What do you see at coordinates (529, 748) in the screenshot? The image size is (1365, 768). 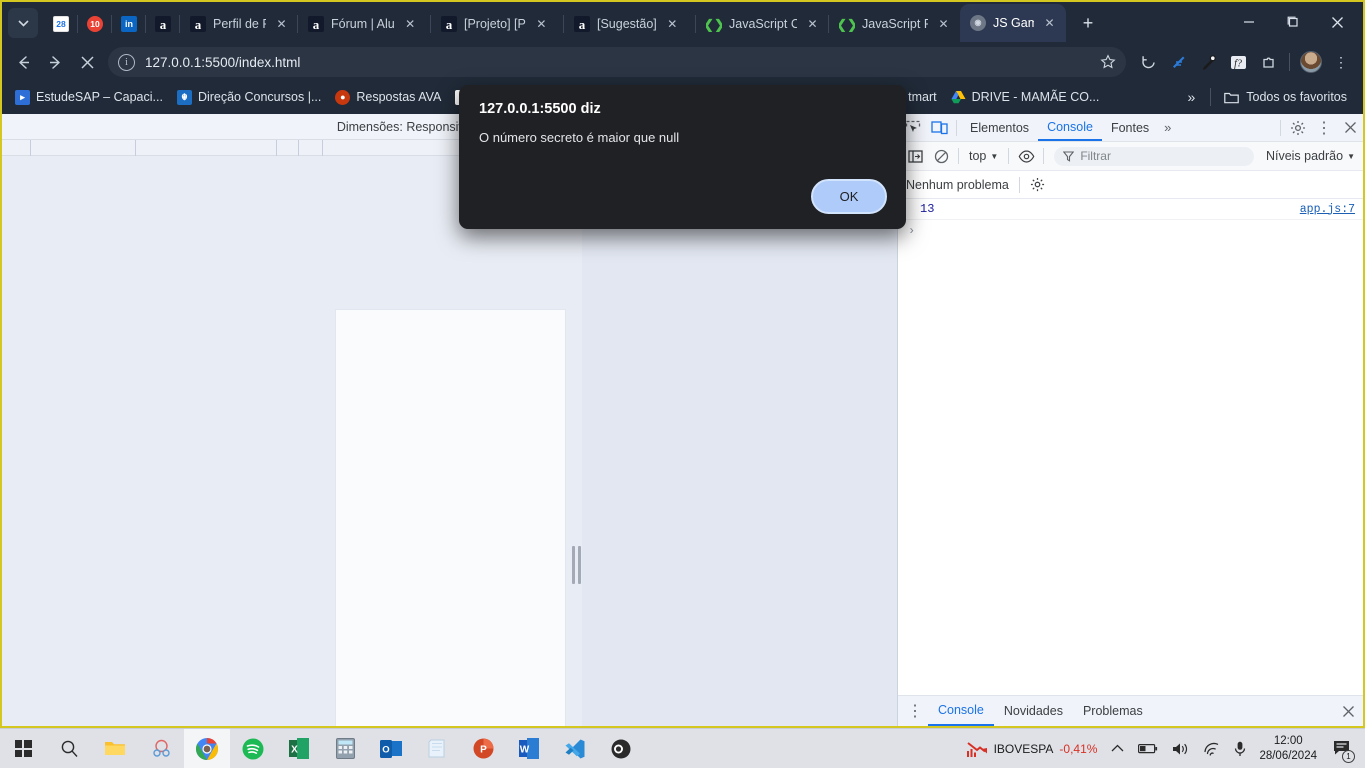 I see `word-icon: W` at bounding box center [529, 748].